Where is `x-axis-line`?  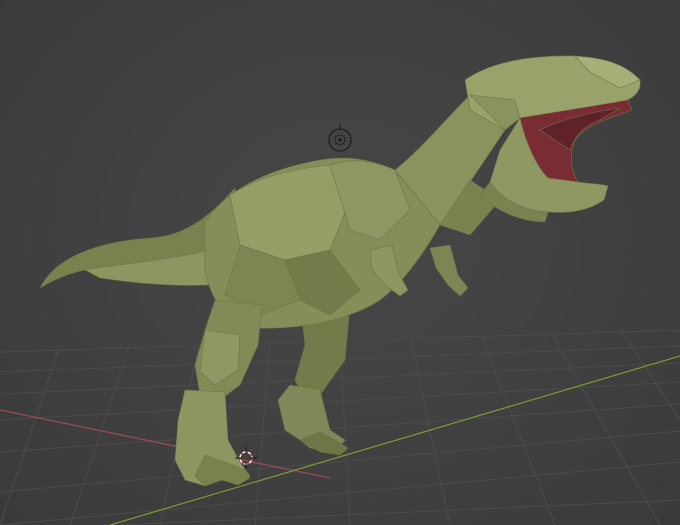
x-axis-line is located at coordinates (165, 444).